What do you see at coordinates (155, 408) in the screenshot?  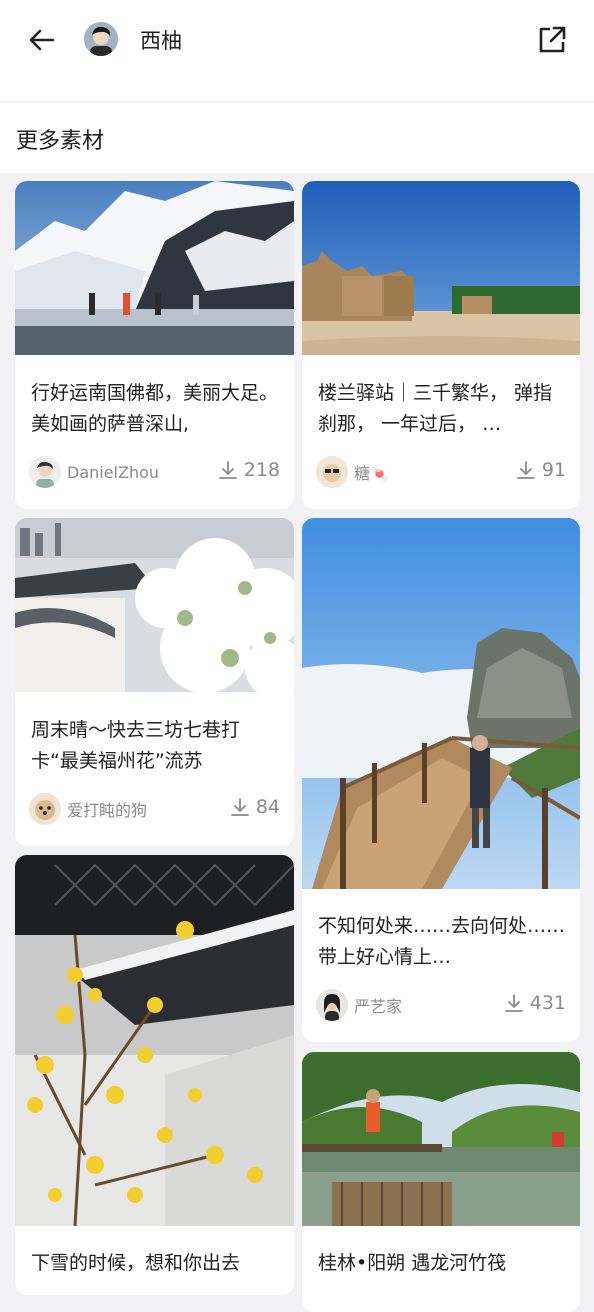 I see `card-title: 行好运南国佛都，美丽大足。美如画的萨普深山,` at bounding box center [155, 408].